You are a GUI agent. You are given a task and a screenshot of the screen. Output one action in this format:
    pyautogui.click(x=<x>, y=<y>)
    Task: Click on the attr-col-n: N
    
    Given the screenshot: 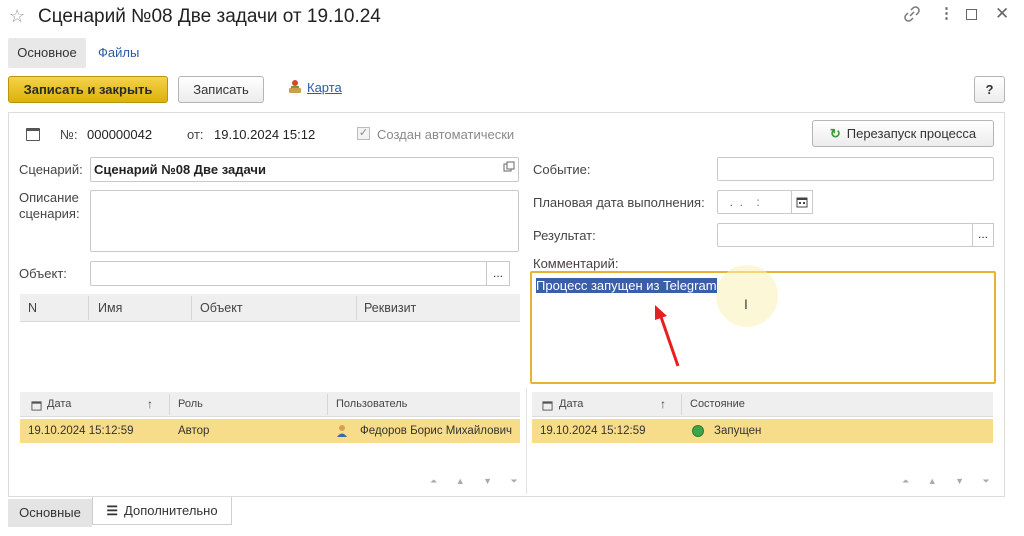 What is the action you would take?
    pyautogui.click(x=32, y=308)
    